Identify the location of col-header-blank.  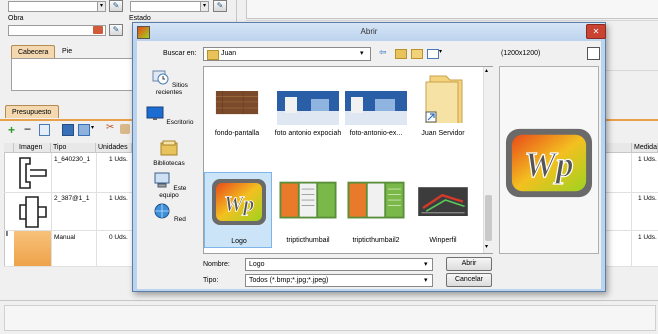
(9, 148).